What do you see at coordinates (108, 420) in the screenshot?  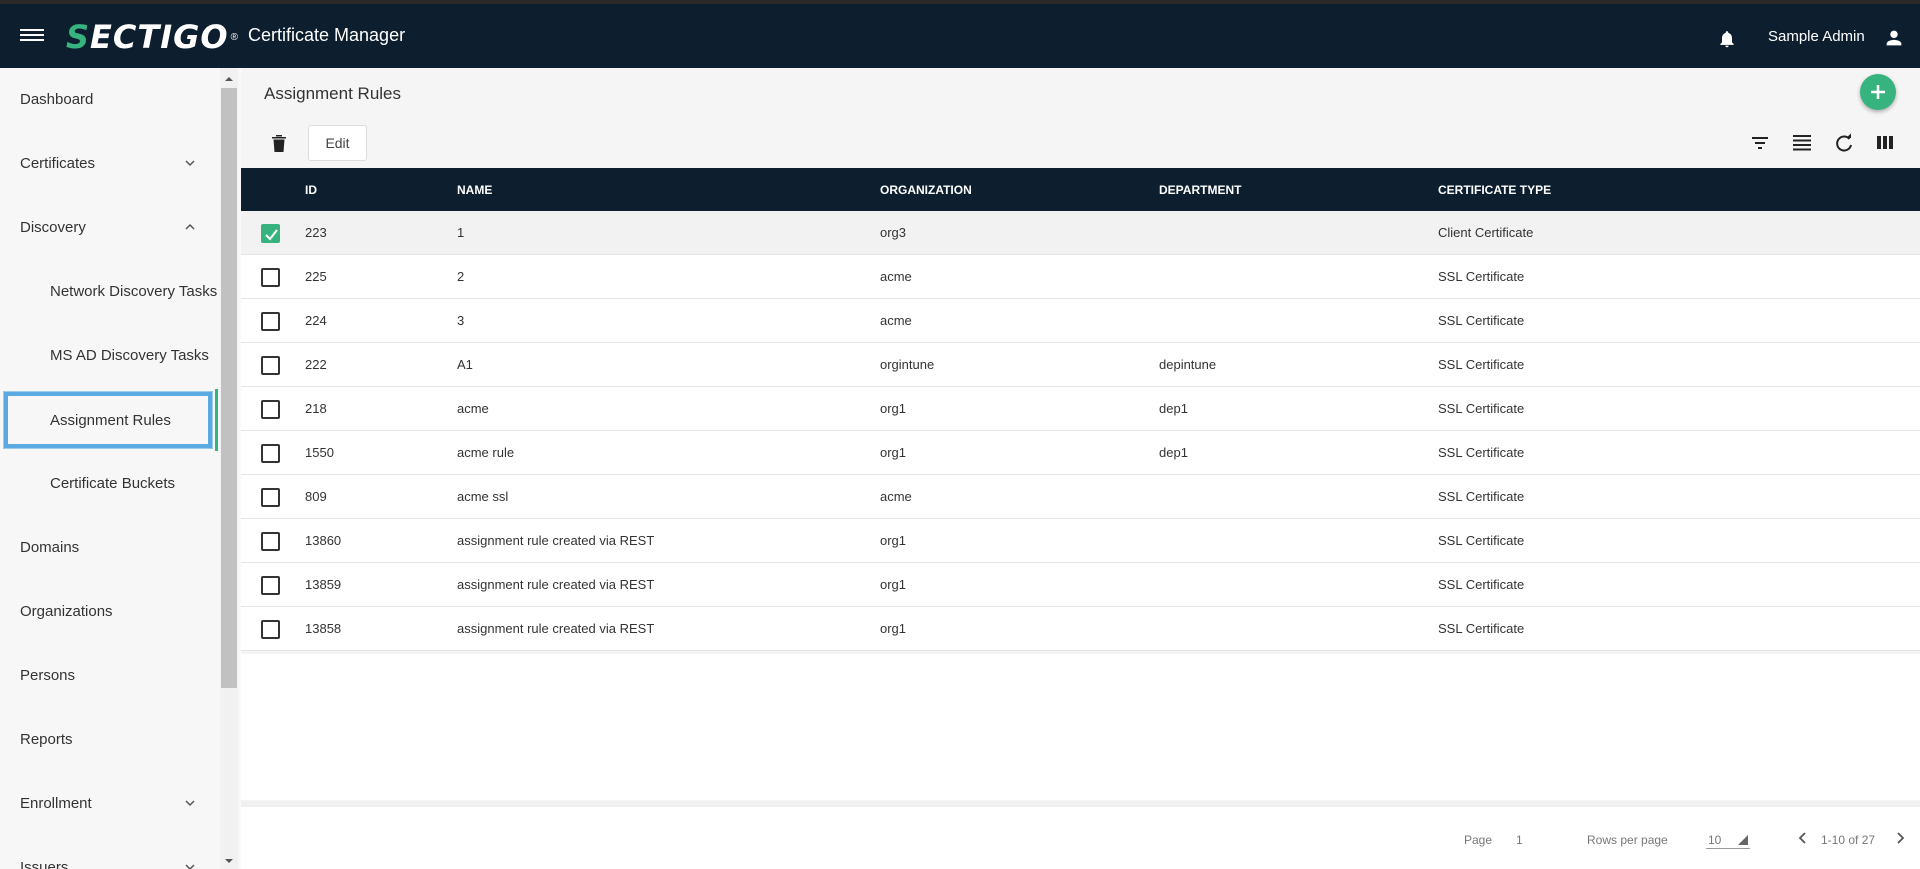 I see `sidebar-item-assignment-rules: Assignment Rules` at bounding box center [108, 420].